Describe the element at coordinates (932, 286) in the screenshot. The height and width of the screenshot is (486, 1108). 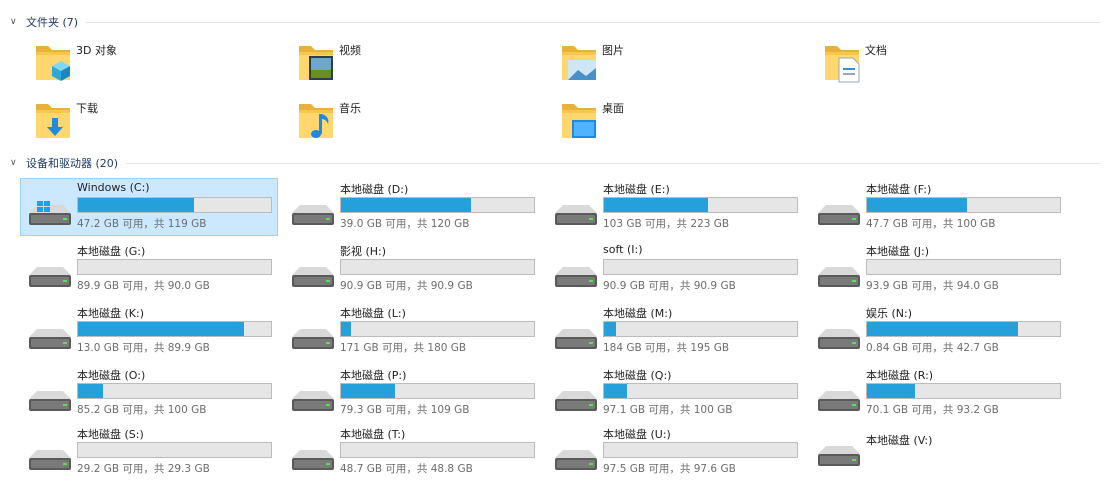
I see `drive-free-space: 93.9 GB 可用，共 94.0 GB` at that location.